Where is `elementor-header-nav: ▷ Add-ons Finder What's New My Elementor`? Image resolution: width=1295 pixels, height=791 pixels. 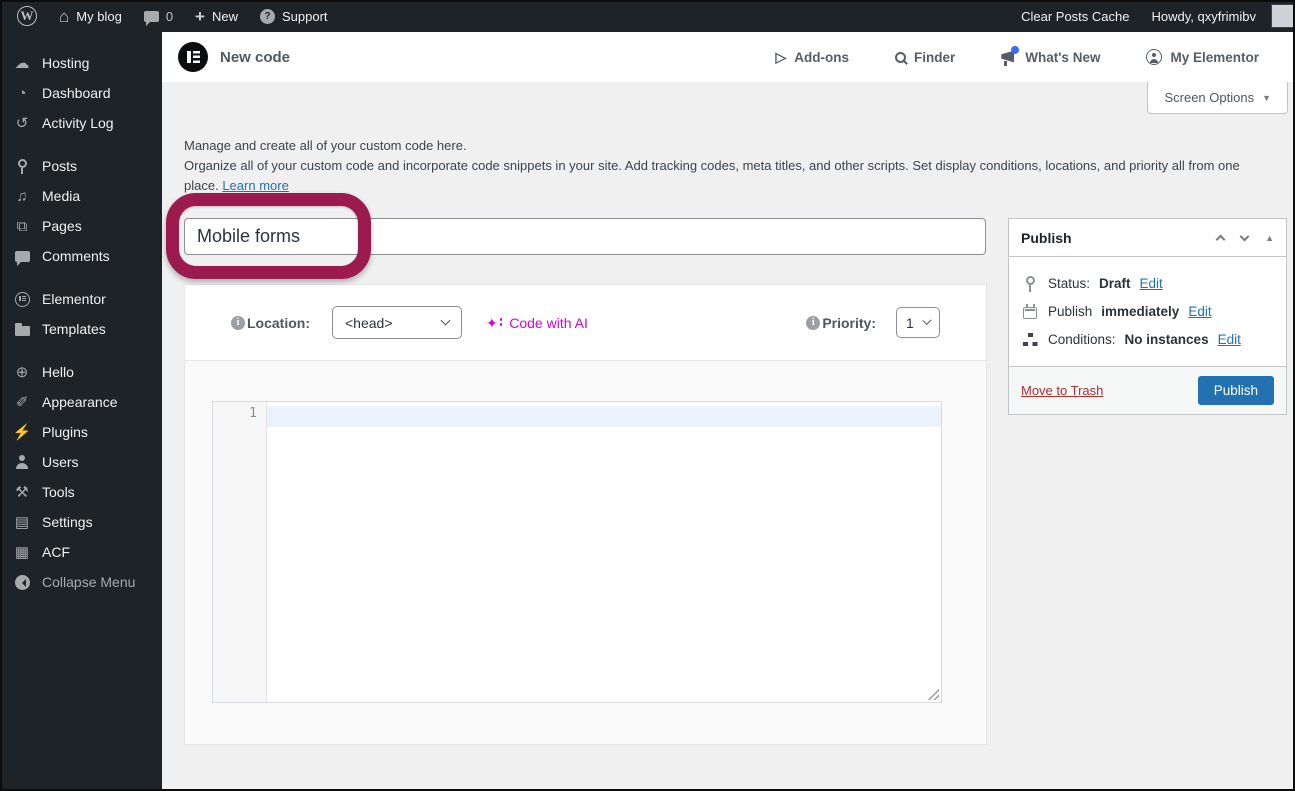 elementor-header-nav: ▷ Add-ons Finder What's New My Elementor is located at coordinates (1017, 55).